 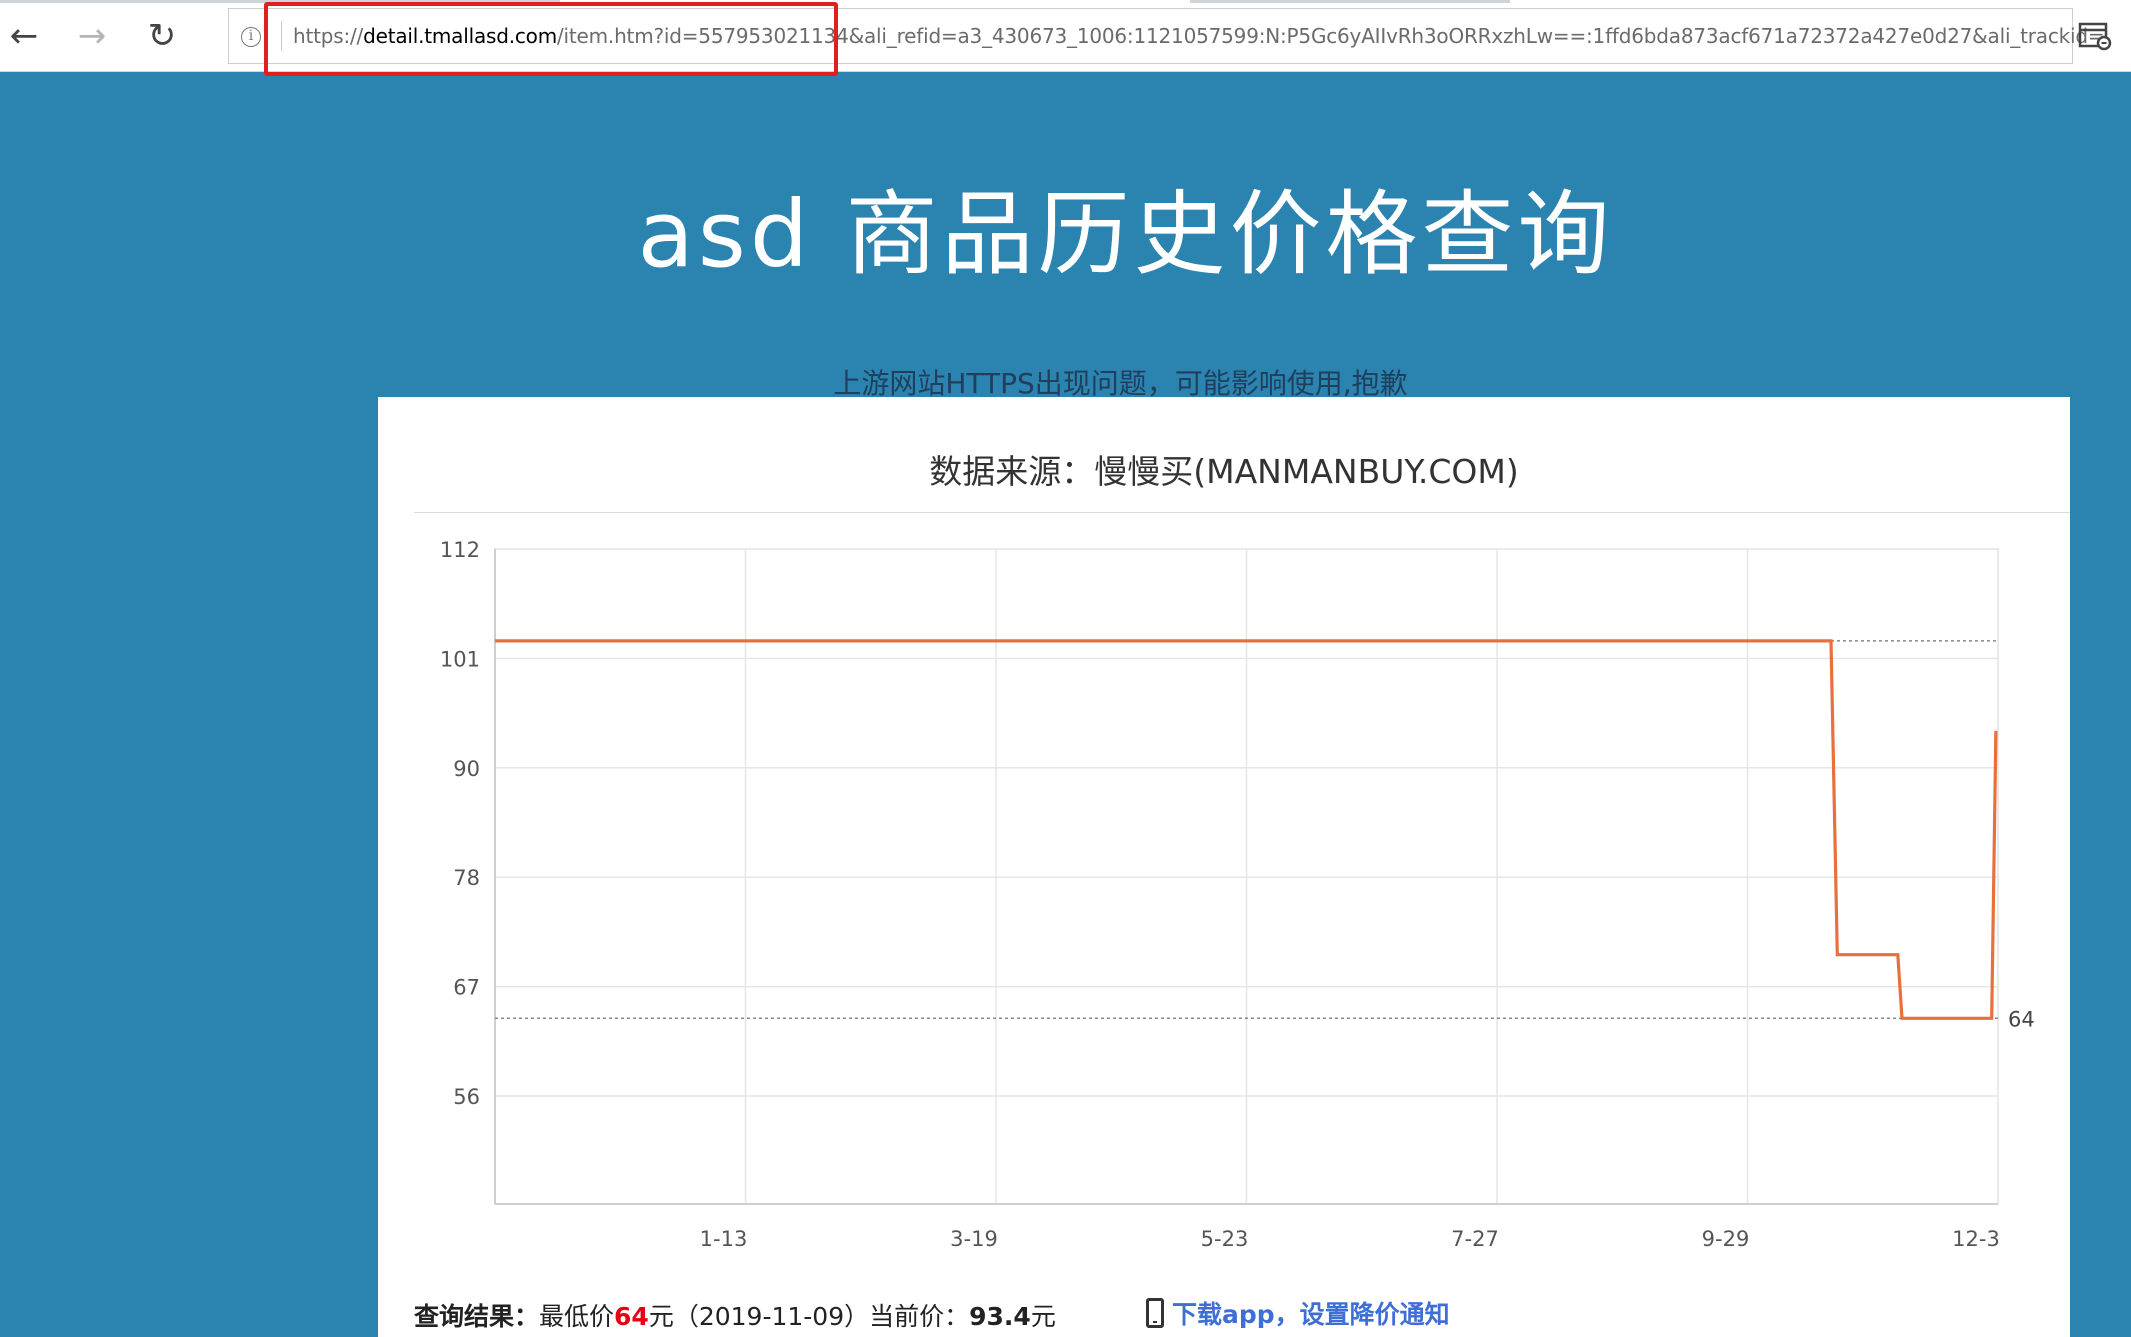 I want to click on y-tick-label: 112, so click(x=460, y=550).